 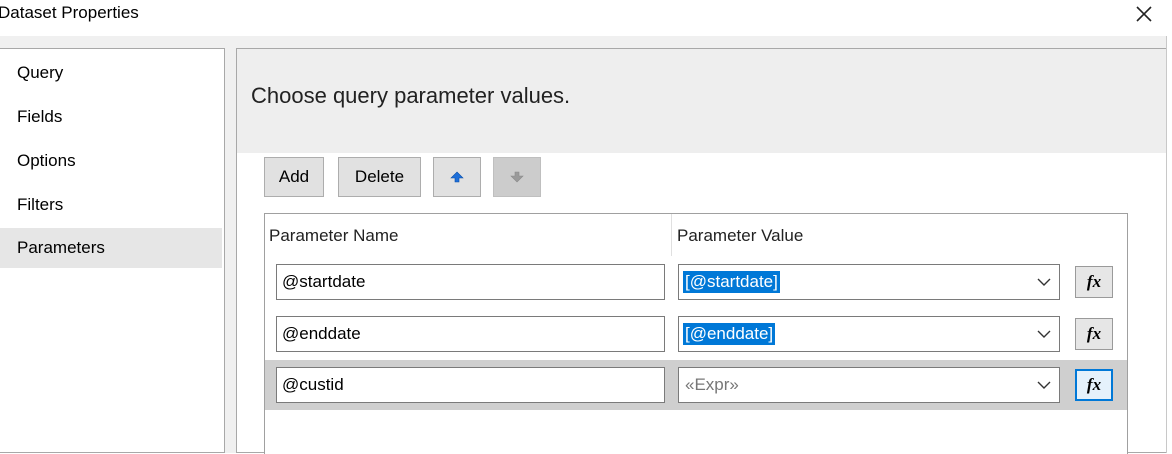 I want to click on move-up-button, so click(x=457, y=177).